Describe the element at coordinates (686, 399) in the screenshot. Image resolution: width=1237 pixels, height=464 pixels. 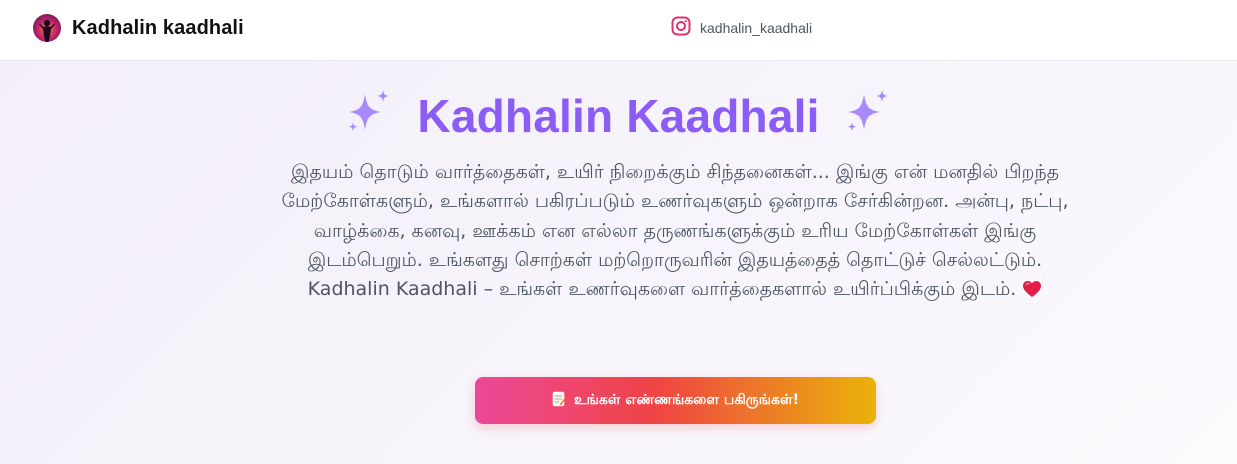
I see `share-thoughts-label: உங்கள் எண்ணங்களை பகிருங்கள்!` at that location.